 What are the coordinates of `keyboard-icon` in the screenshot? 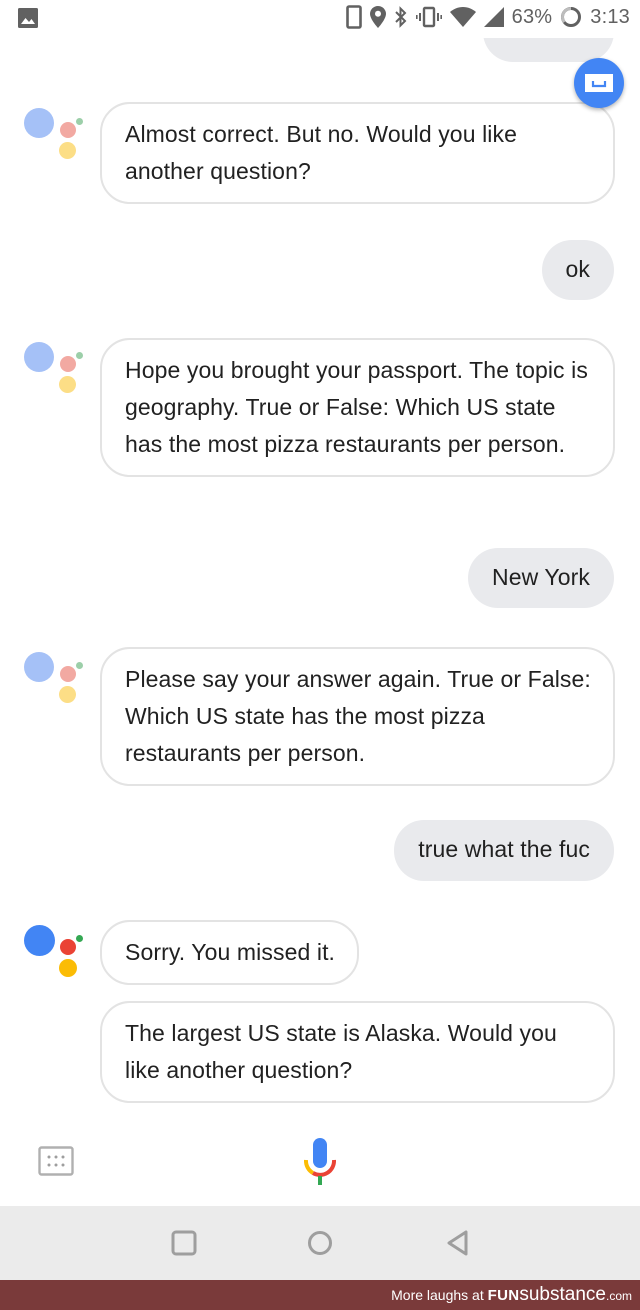 It's located at (56, 1163).